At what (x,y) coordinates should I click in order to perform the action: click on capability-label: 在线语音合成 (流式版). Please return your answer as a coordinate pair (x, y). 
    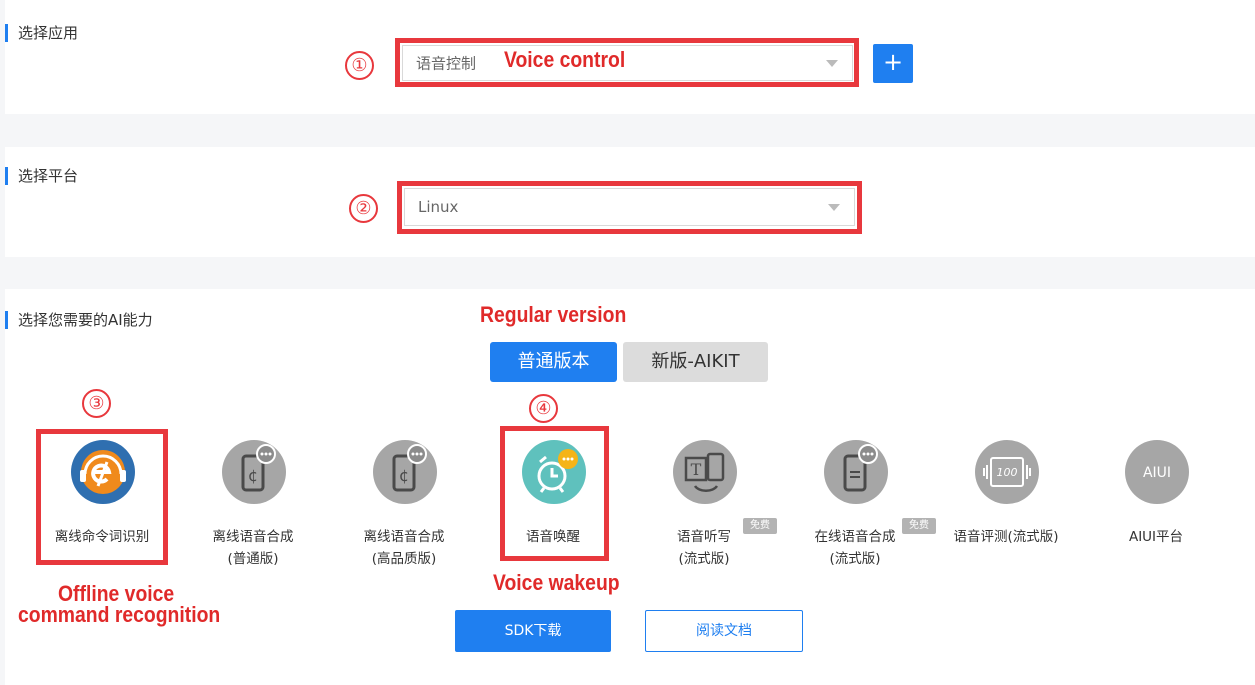
    Looking at the image, I should click on (855, 548).